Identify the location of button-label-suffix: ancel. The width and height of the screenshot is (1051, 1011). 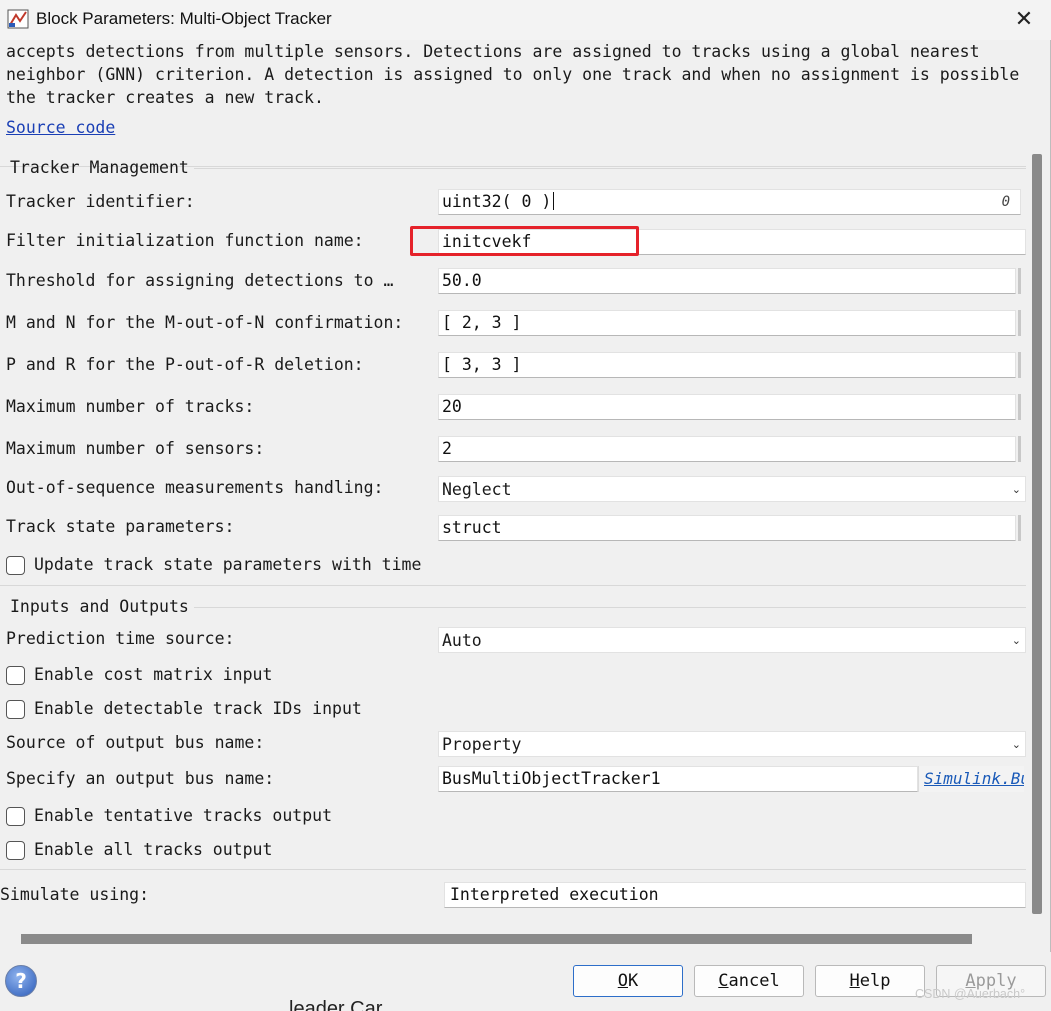
(754, 981).